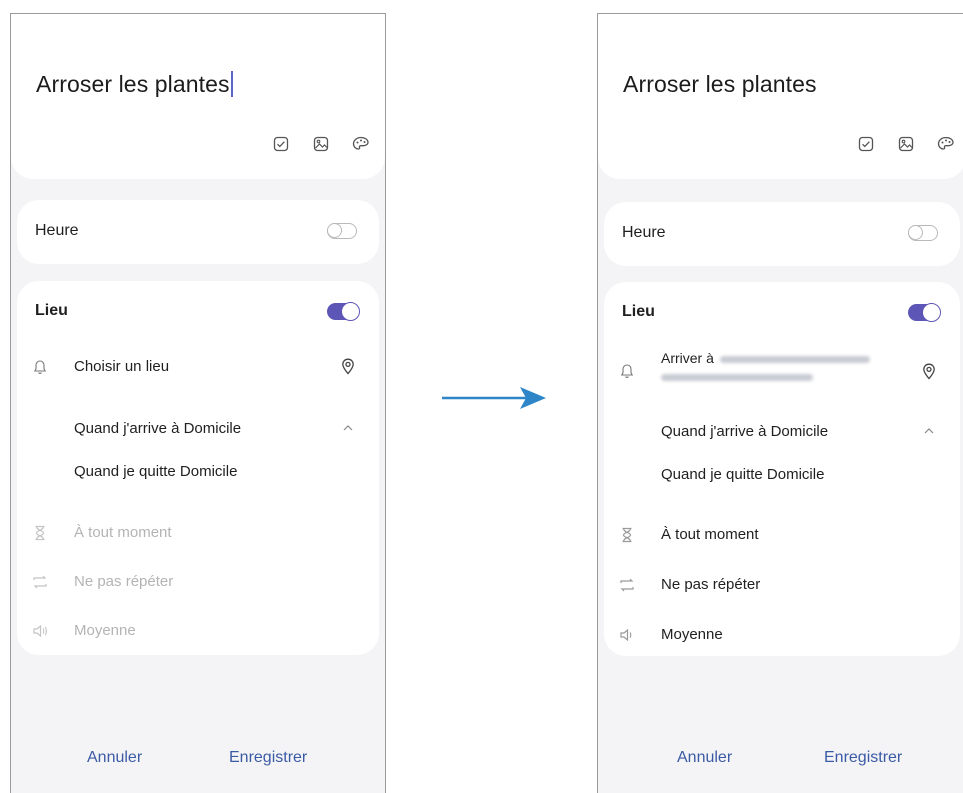 The width and height of the screenshot is (963, 793). I want to click on arrive-at-line: Arriver à, so click(765, 358).